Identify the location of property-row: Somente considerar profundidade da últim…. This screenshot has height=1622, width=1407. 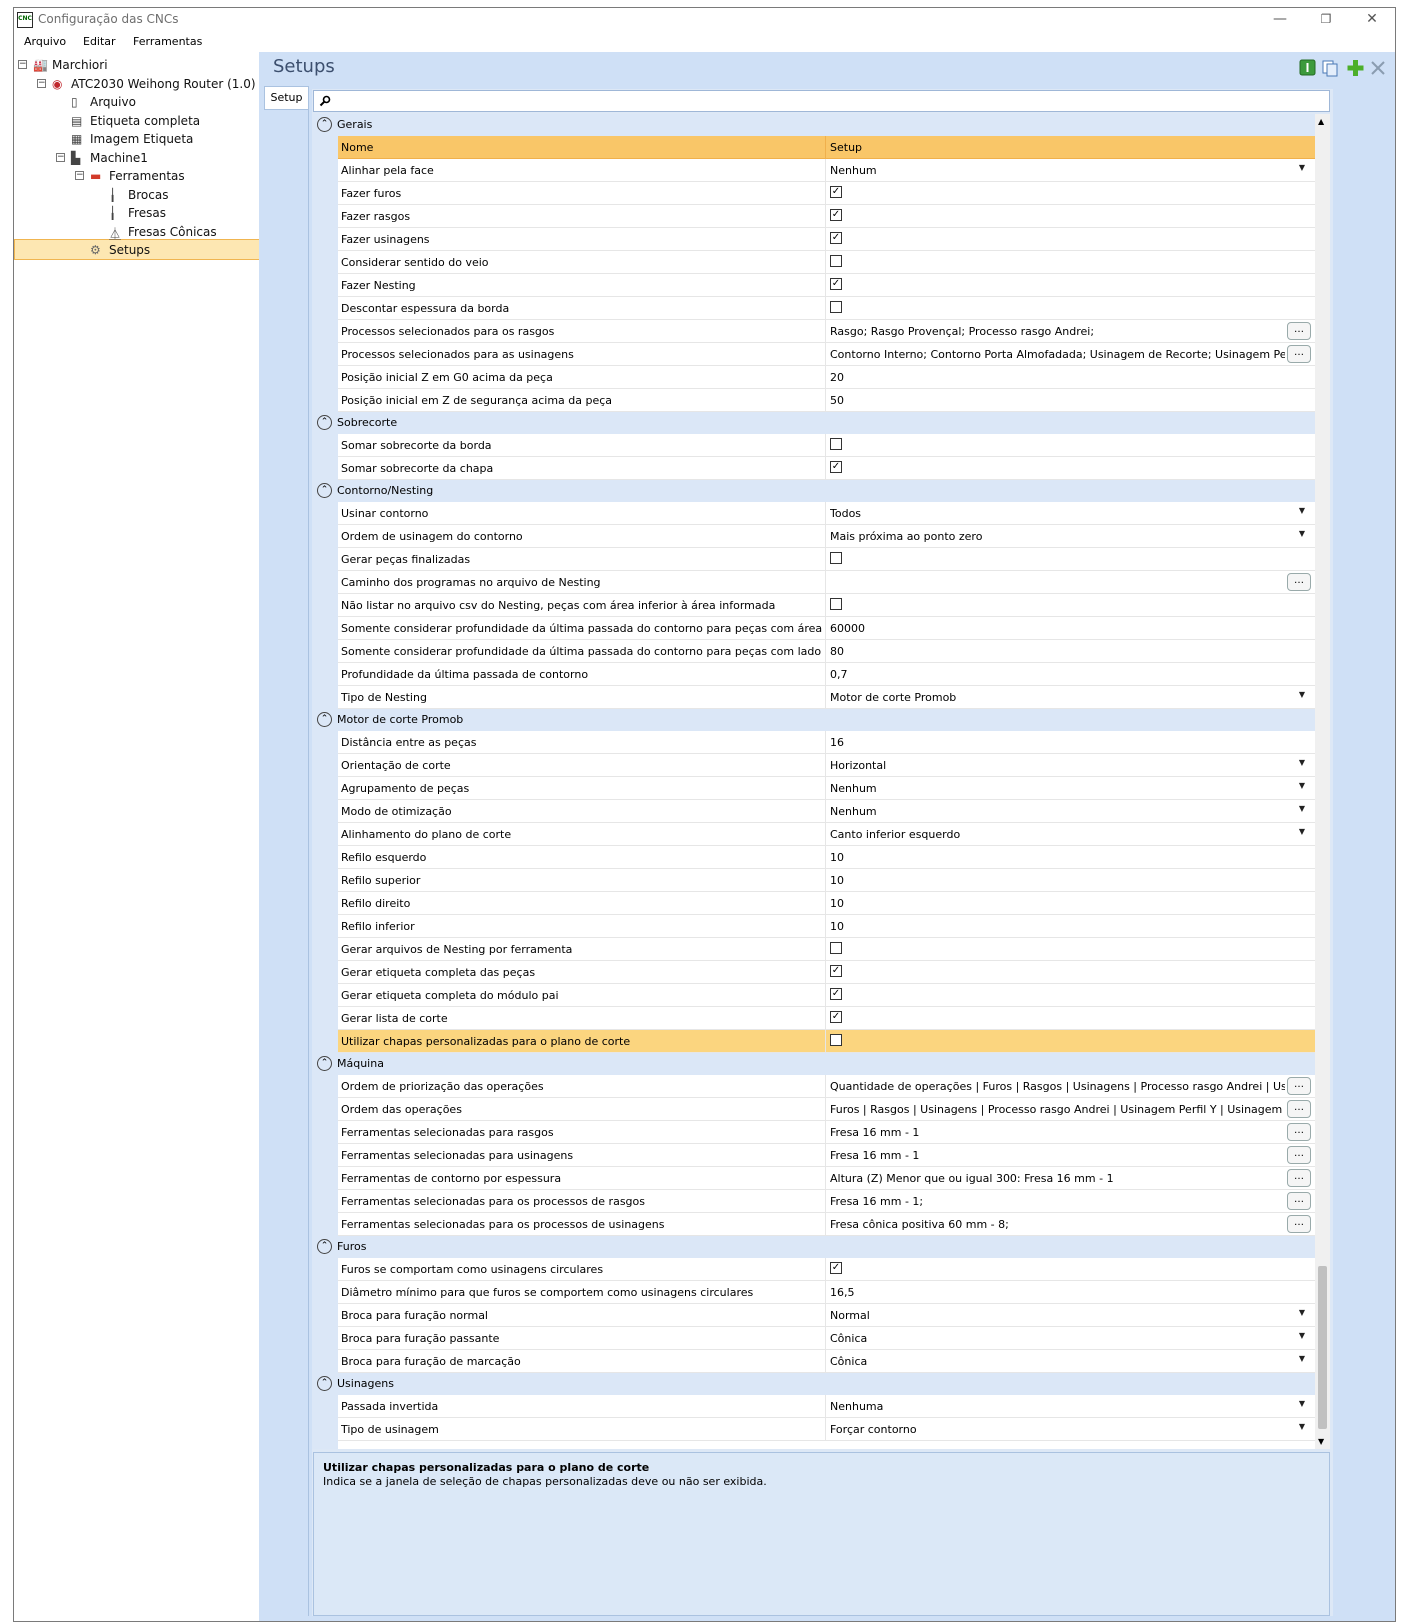
(826, 651).